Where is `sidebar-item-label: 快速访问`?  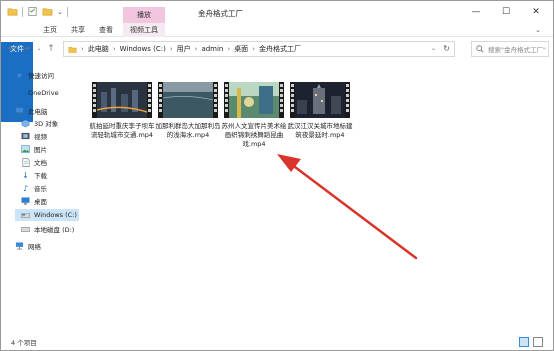 sidebar-item-label: 快速访问 is located at coordinates (41, 76).